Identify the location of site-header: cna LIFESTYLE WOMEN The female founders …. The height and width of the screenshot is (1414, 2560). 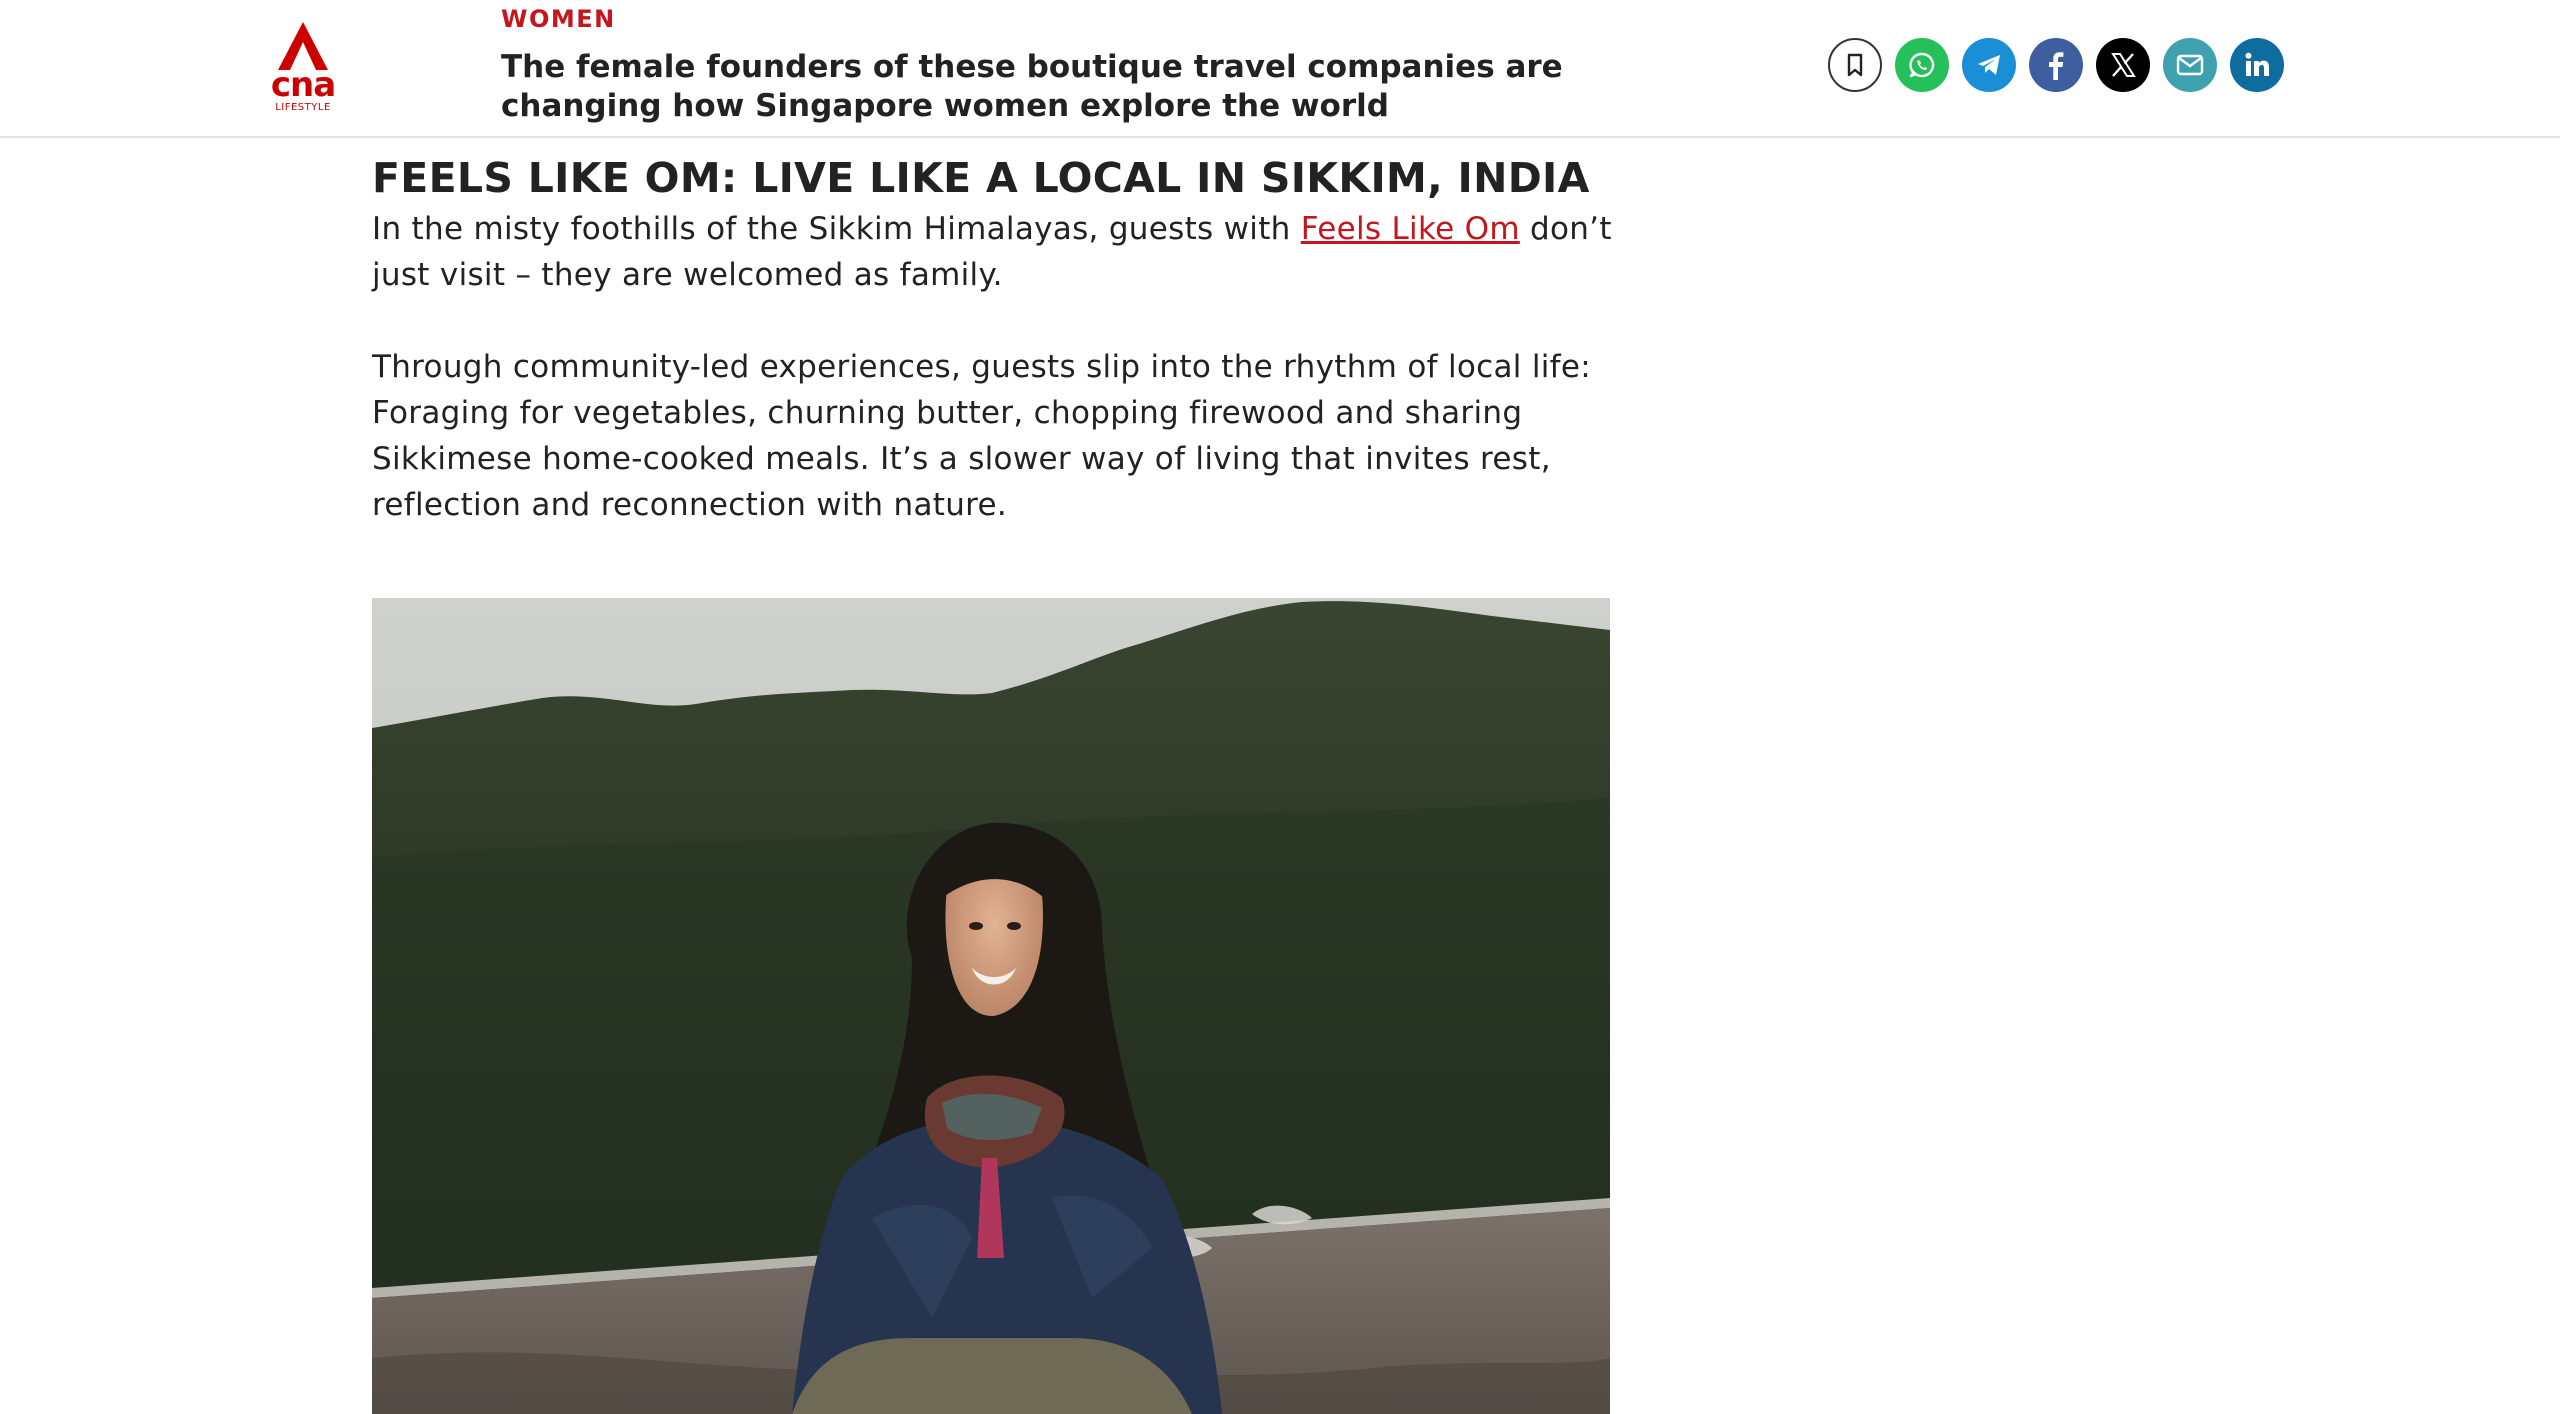
(1280, 69).